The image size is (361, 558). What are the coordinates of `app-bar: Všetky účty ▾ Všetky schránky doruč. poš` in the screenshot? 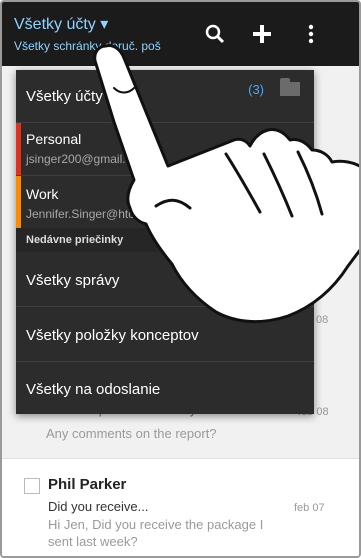 It's located at (180, 34).